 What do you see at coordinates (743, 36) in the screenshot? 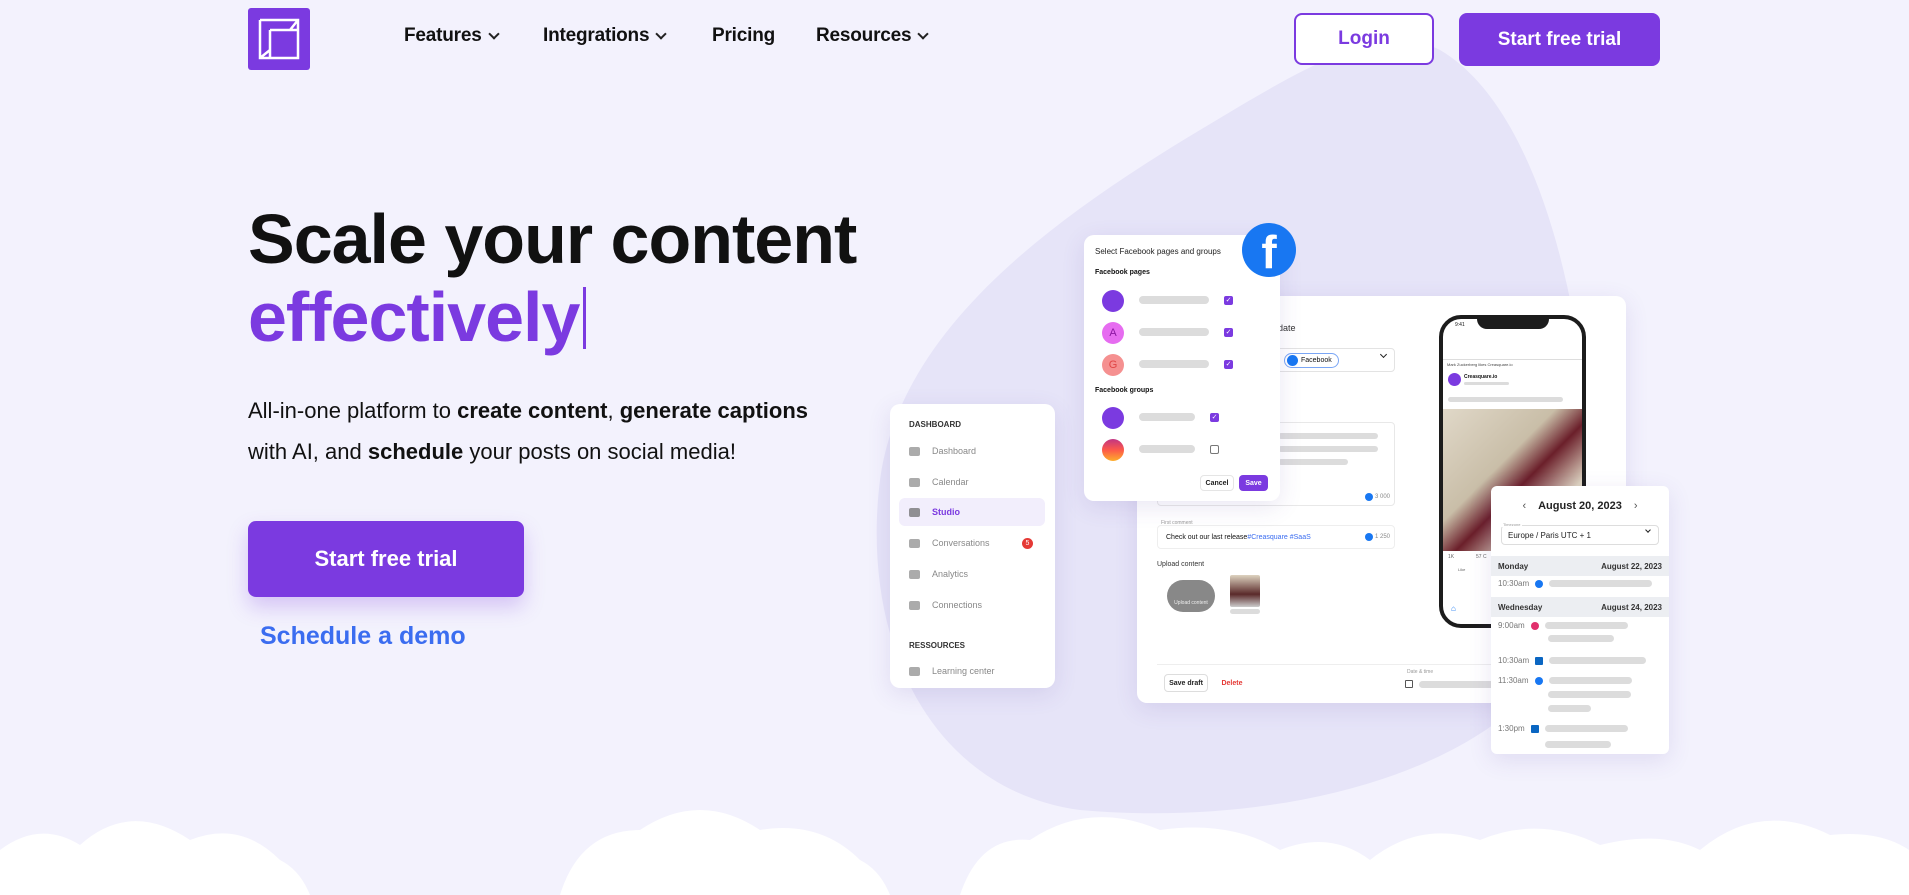
I see `nav-pricing: Pricing` at bounding box center [743, 36].